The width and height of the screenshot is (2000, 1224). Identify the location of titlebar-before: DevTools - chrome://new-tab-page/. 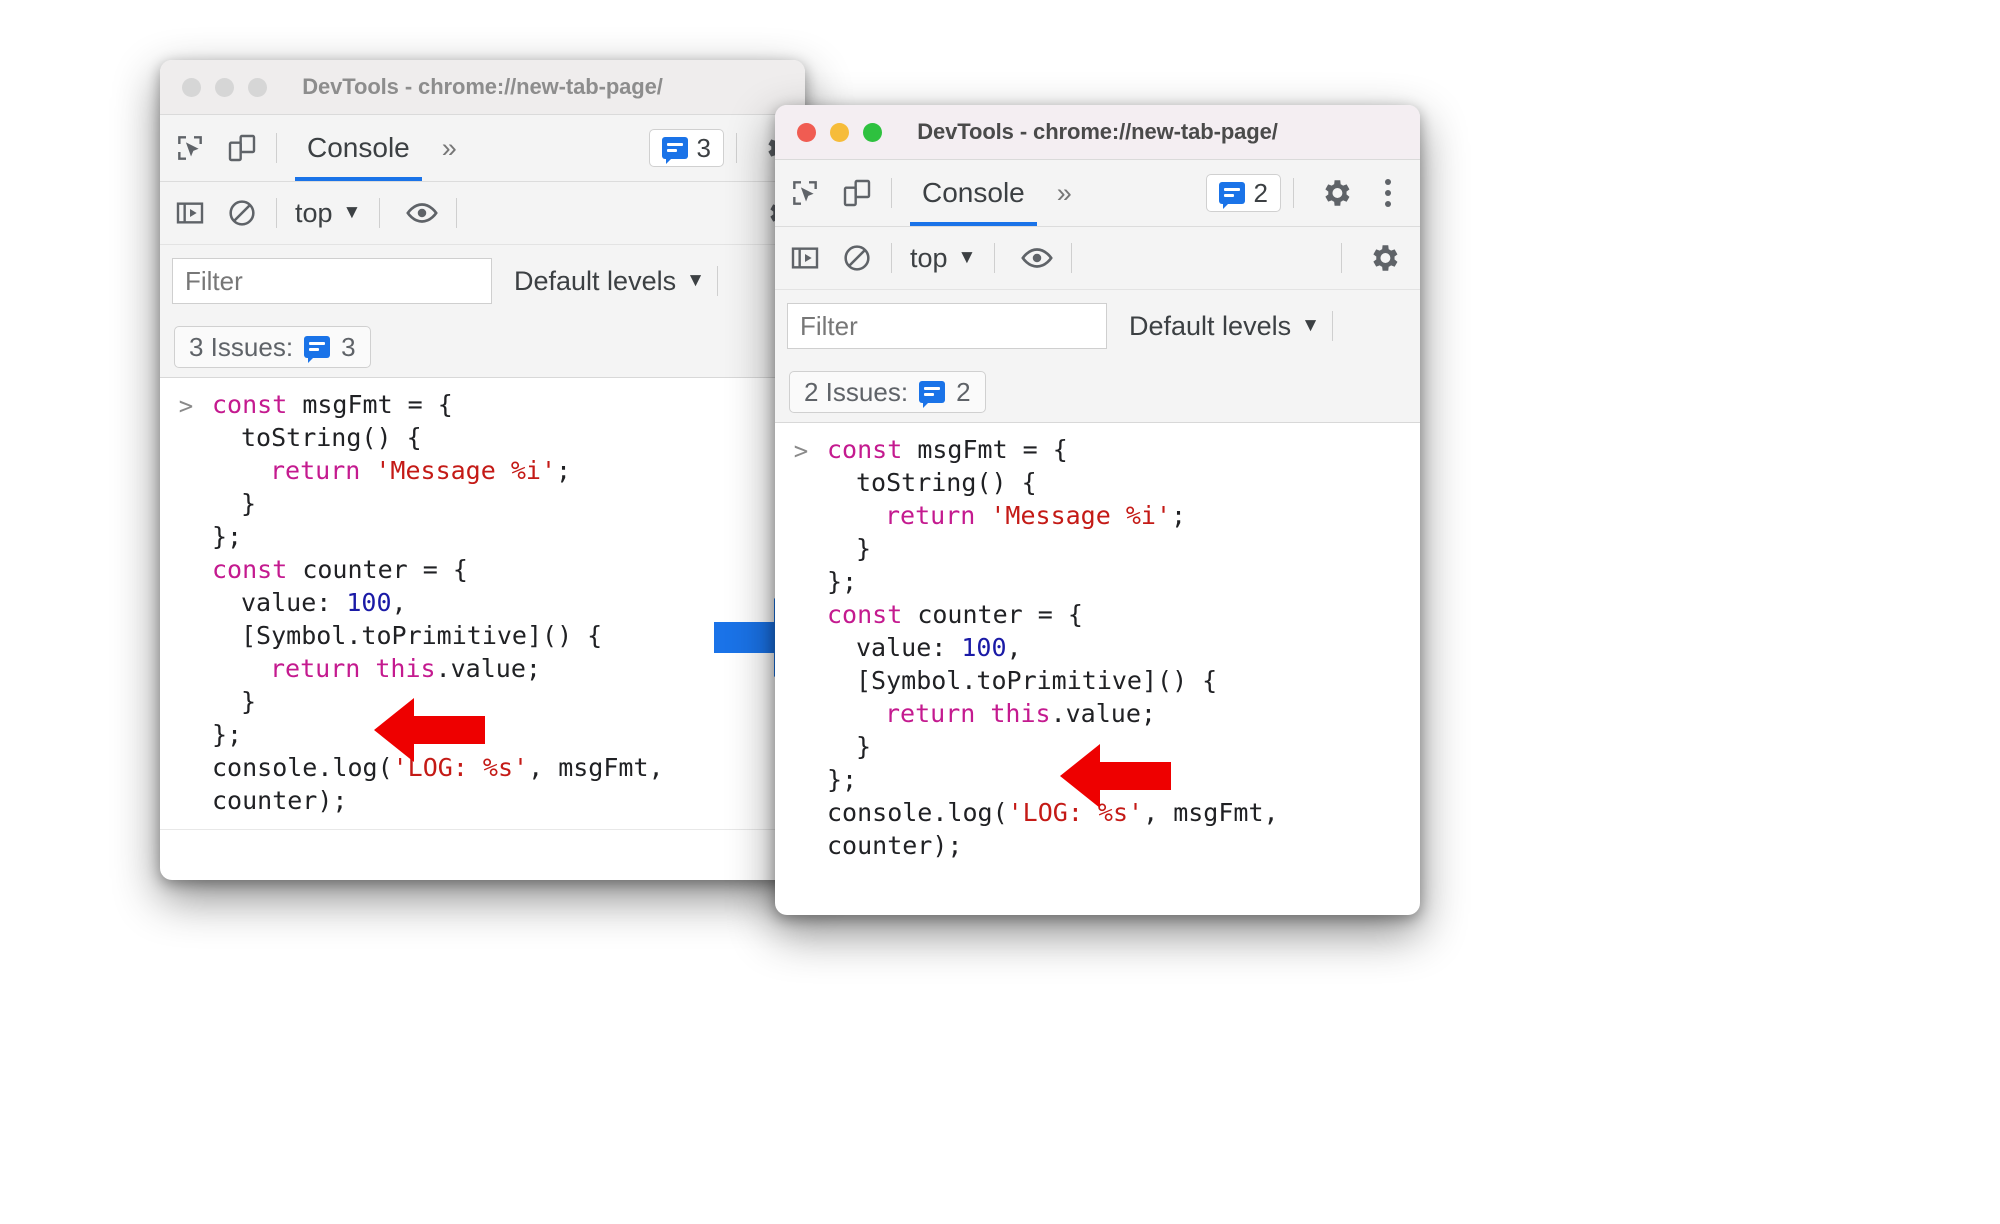
(482, 87).